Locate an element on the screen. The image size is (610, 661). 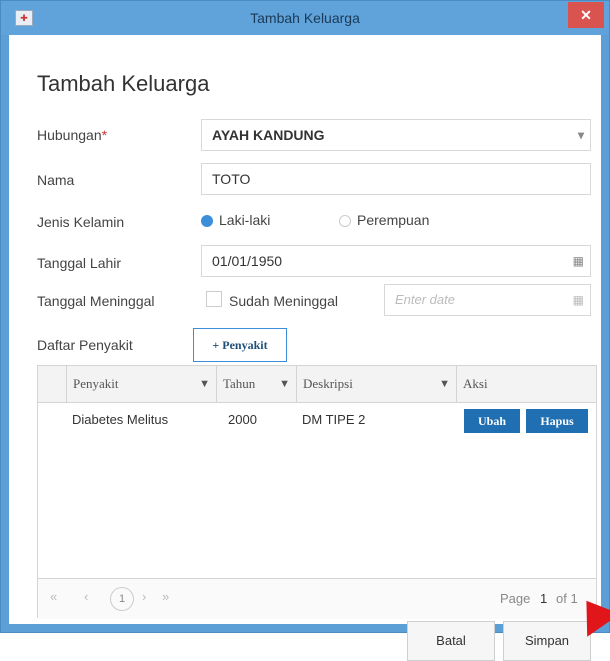
radio-laki-laki-label: Laki-laki is located at coordinates (245, 220).